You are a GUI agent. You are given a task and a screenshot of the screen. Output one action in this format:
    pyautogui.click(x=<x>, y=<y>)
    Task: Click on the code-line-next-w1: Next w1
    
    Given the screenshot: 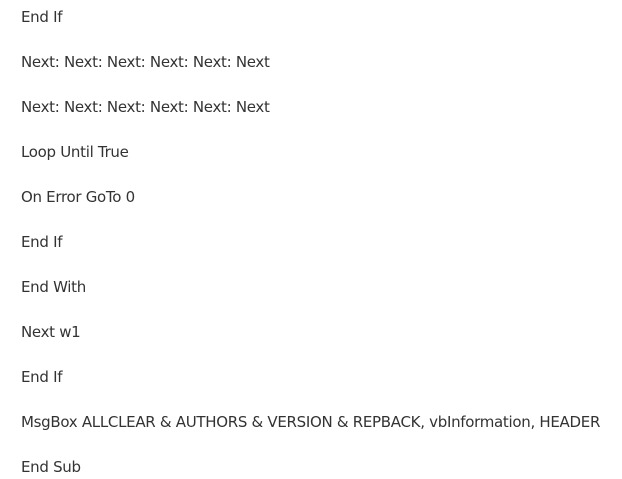 What is the action you would take?
    pyautogui.click(x=51, y=332)
    